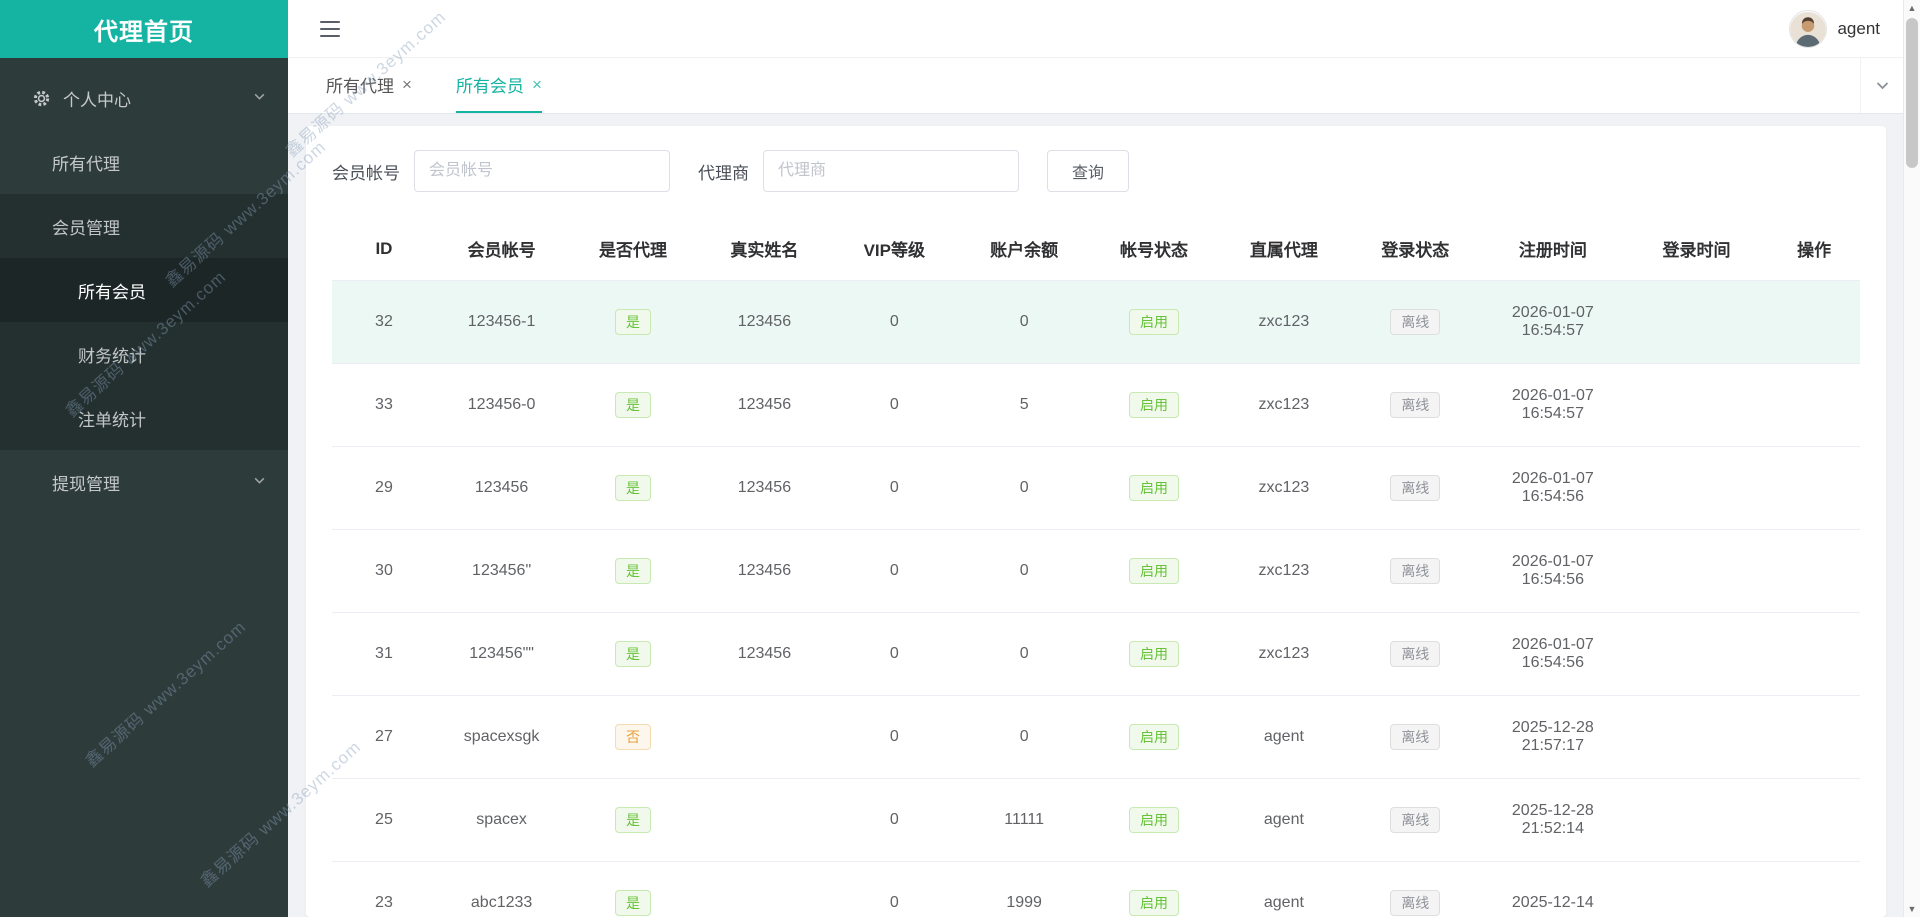 This screenshot has width=1920, height=917. Describe the element at coordinates (1696, 249) in the screenshot. I see `column-header-login-time: 登录时间` at that location.